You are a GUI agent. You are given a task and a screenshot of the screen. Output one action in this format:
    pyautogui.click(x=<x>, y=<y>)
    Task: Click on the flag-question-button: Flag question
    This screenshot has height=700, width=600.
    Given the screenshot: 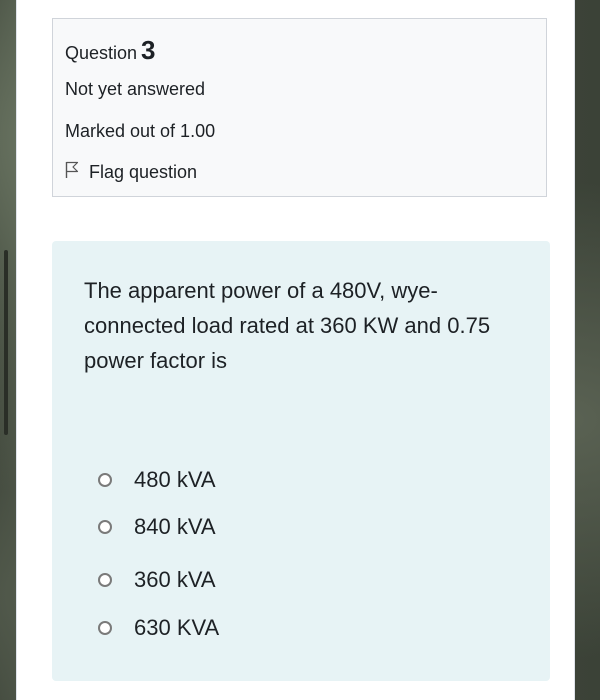 What is the action you would take?
    pyautogui.click(x=131, y=172)
    